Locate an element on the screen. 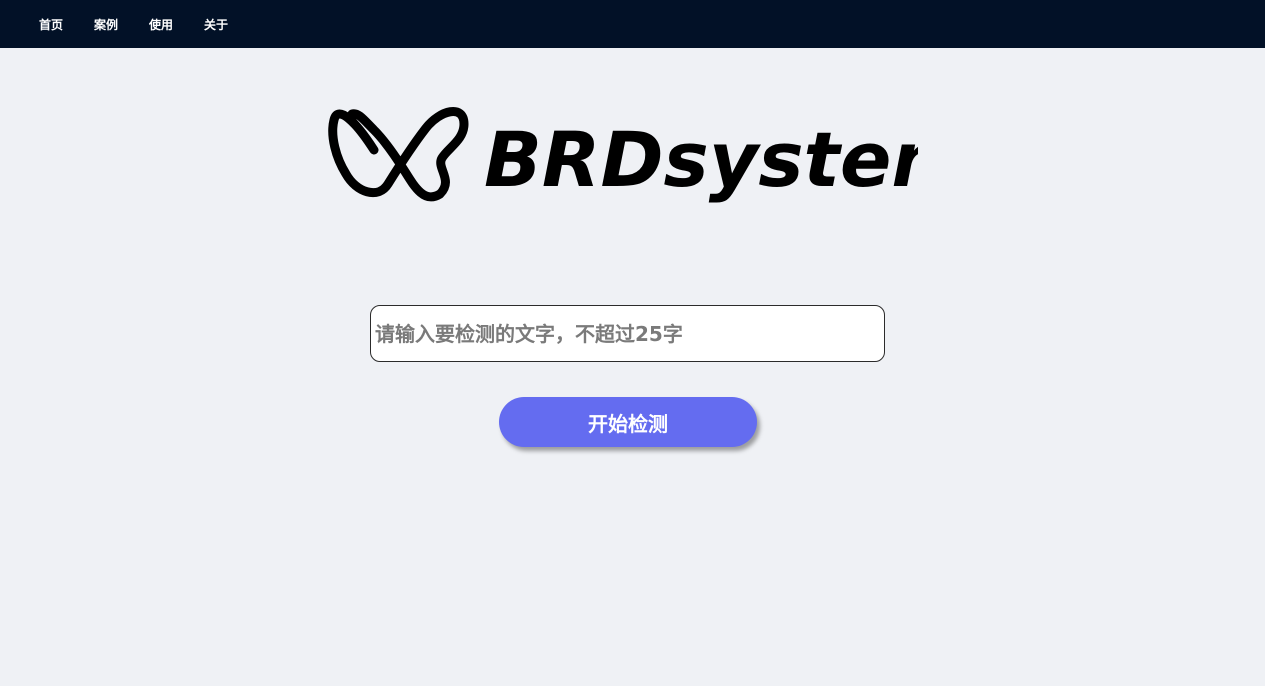 The image size is (1265, 686). text-input is located at coordinates (627, 333).